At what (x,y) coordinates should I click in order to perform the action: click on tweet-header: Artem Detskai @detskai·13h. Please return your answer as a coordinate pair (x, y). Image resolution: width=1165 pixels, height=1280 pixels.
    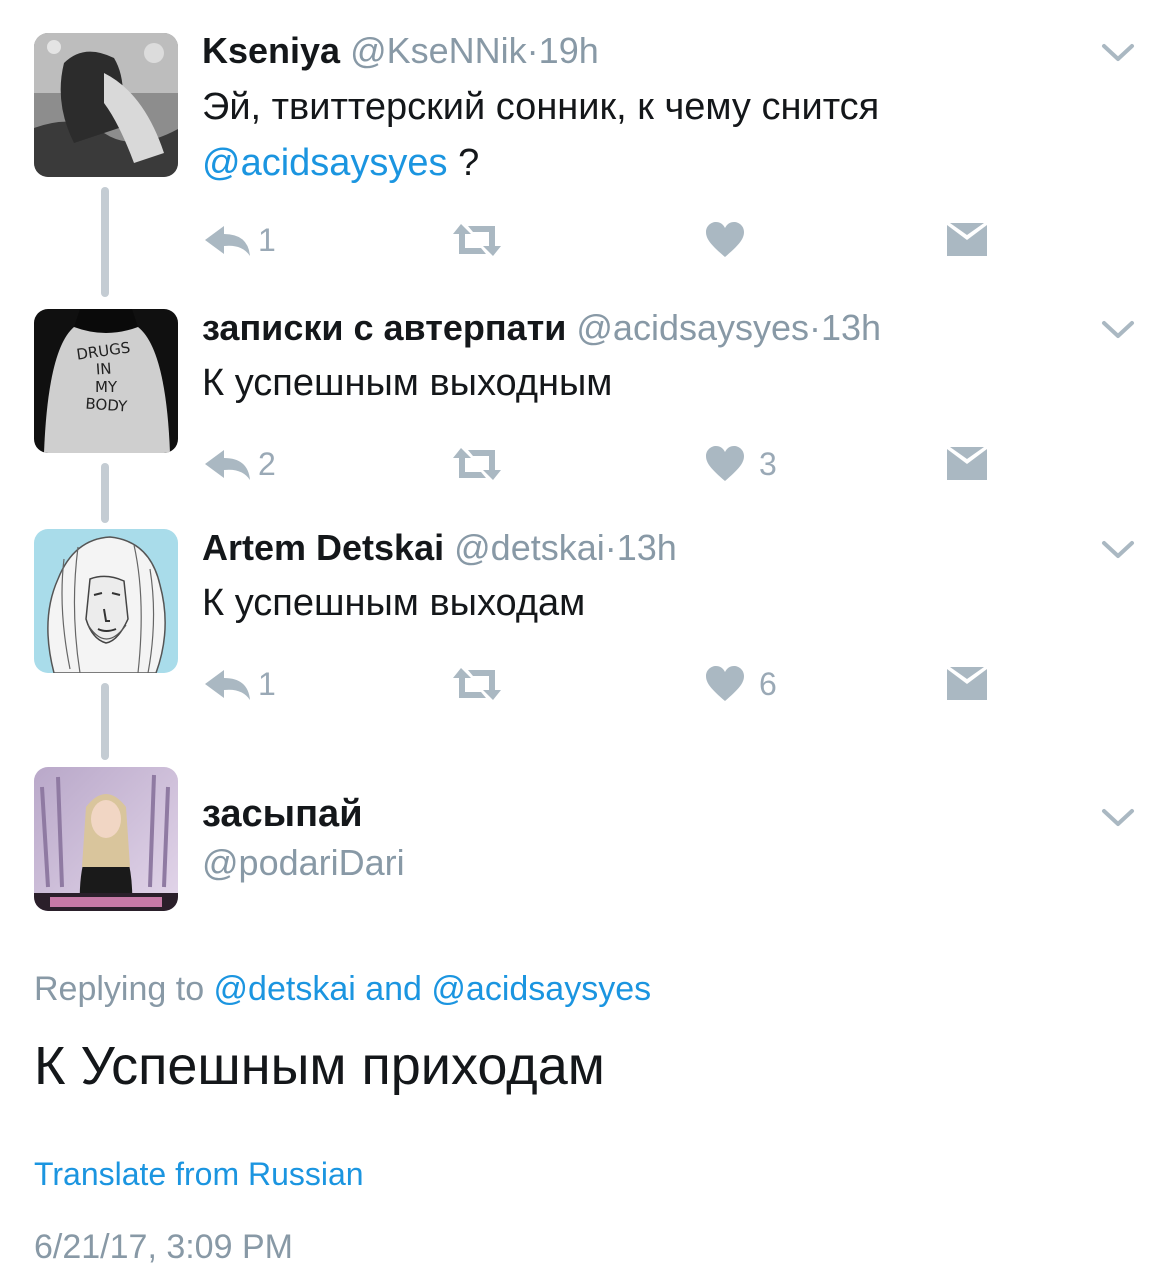
    Looking at the image, I should click on (439, 548).